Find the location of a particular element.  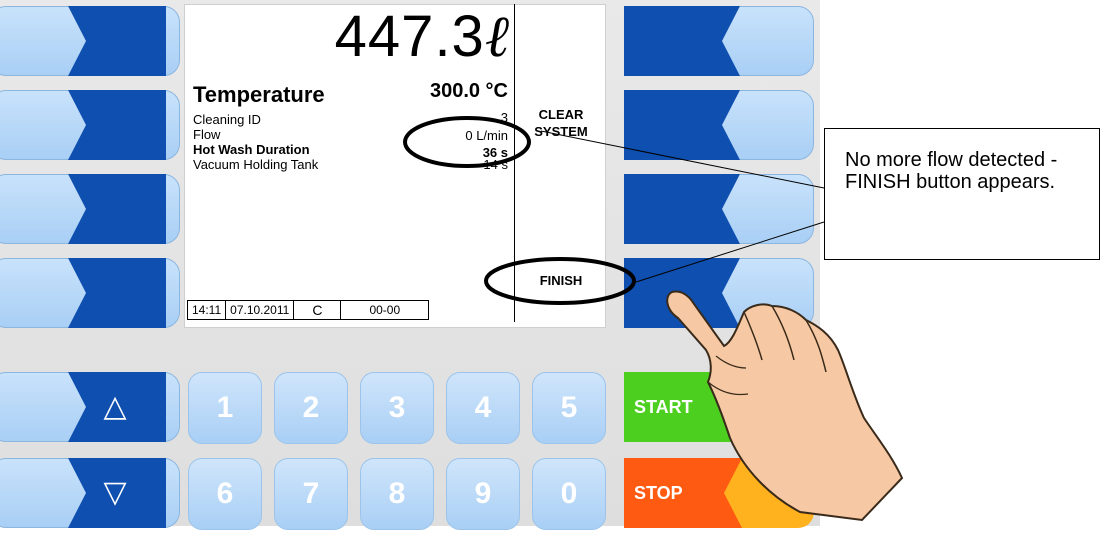

key-5: 5 is located at coordinates (569, 408).